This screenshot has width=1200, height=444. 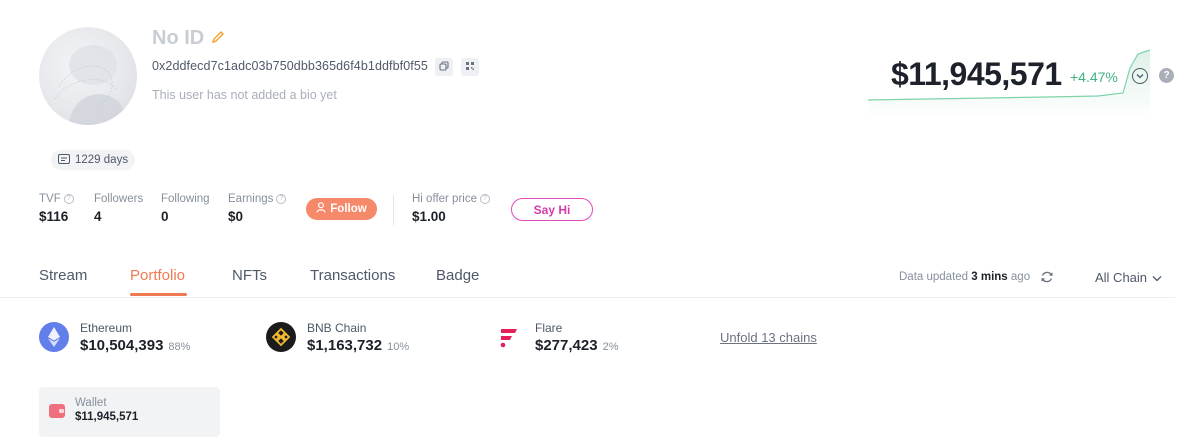 What do you see at coordinates (321, 209) in the screenshot?
I see `user-icon` at bounding box center [321, 209].